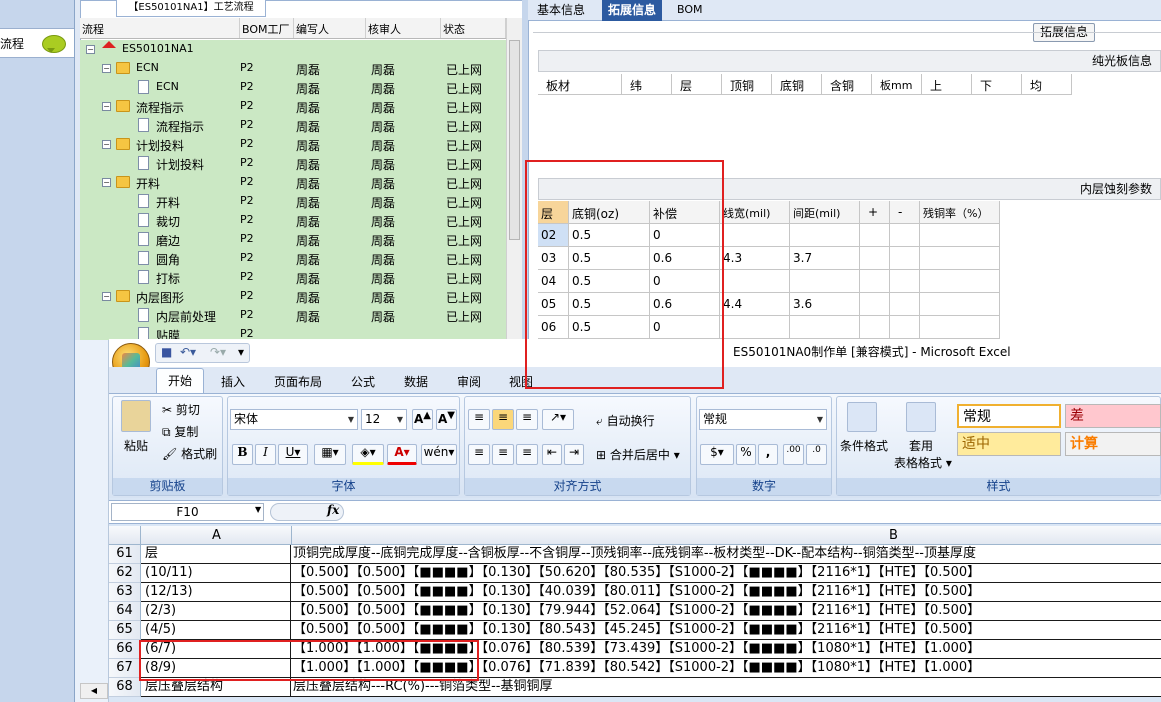  I want to click on tree-row: 内层前处理 P2 周磊 周磊 已上网, so click(293, 315).